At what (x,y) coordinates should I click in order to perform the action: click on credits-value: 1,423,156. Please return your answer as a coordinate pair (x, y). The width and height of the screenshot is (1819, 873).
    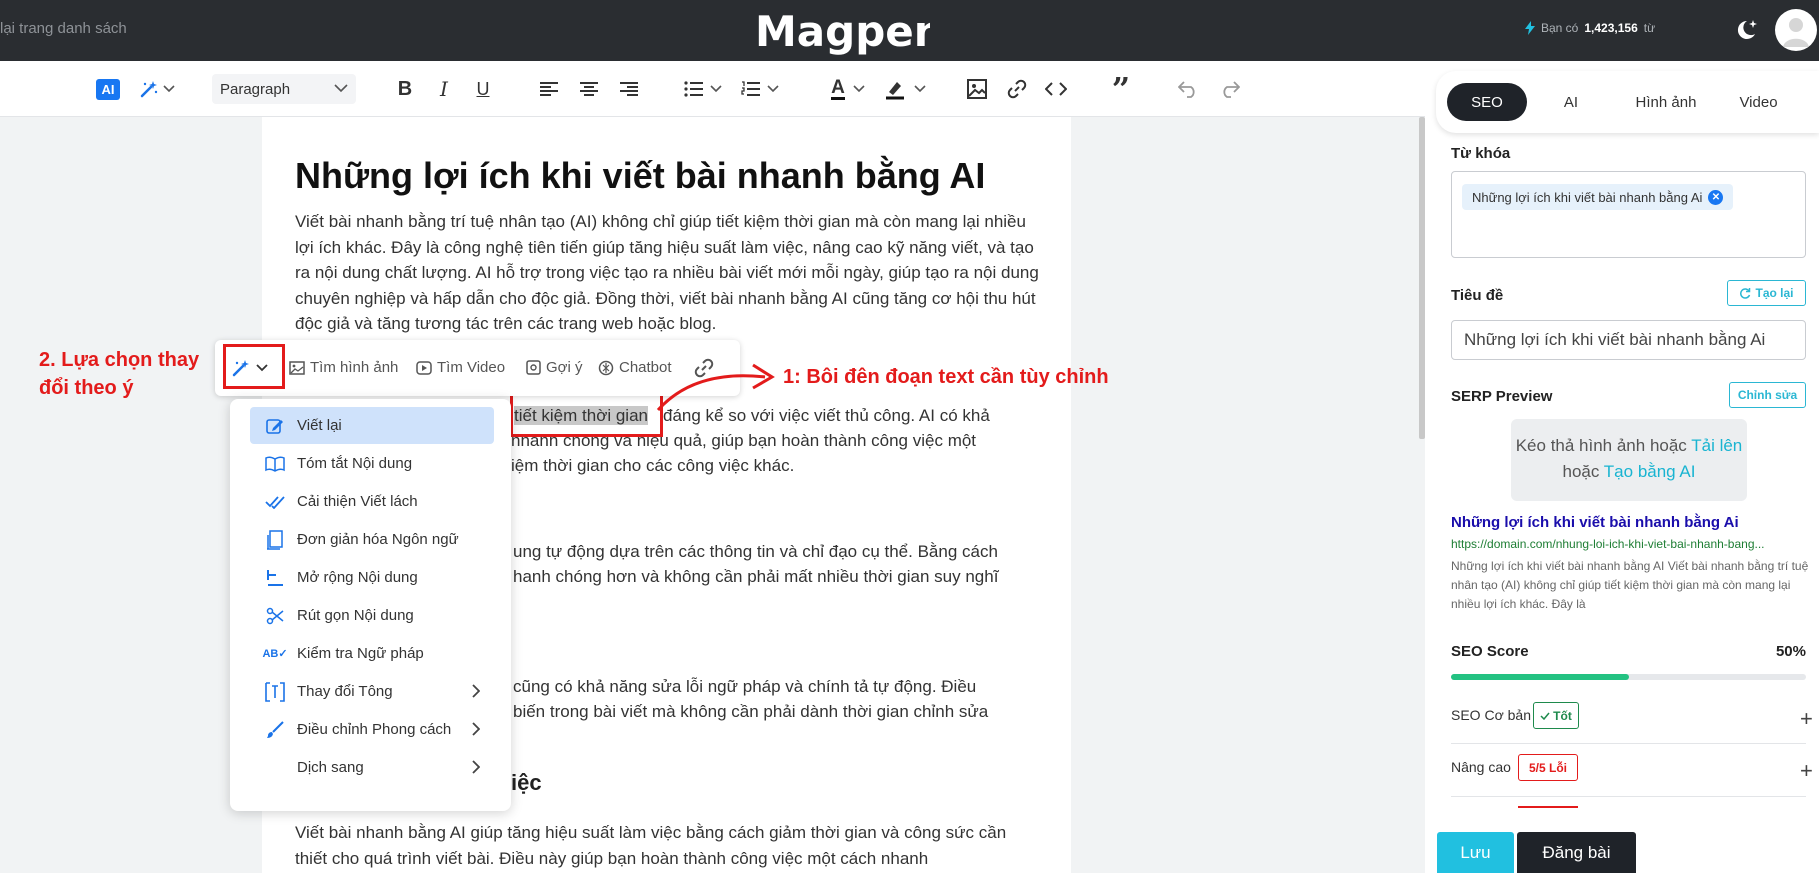
    Looking at the image, I should click on (1611, 28).